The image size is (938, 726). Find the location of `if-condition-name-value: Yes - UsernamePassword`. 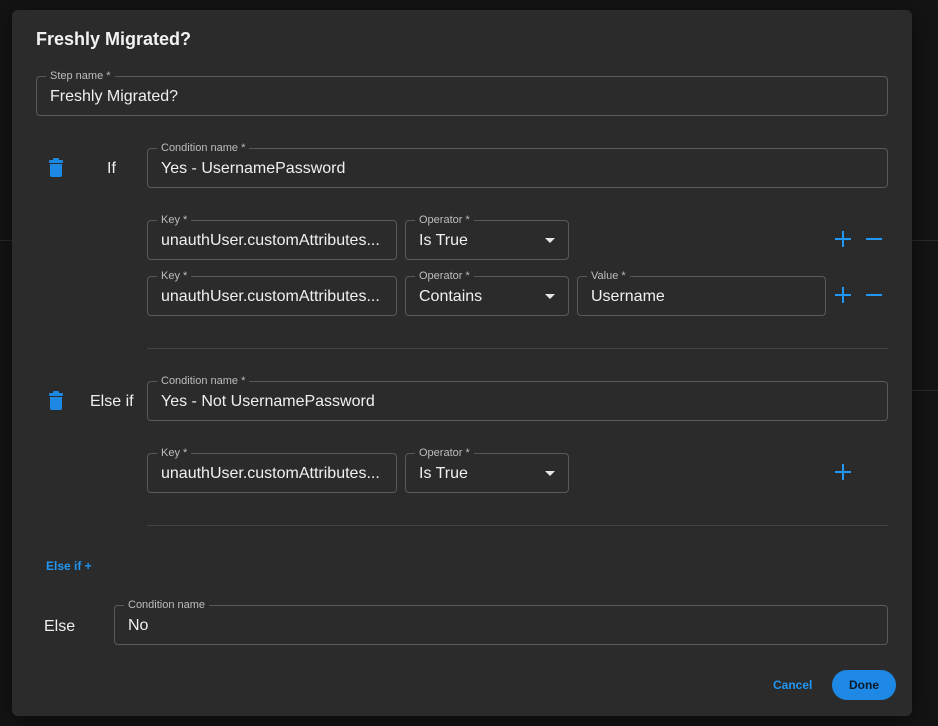

if-condition-name-value: Yes - UsernamePassword is located at coordinates (253, 168).